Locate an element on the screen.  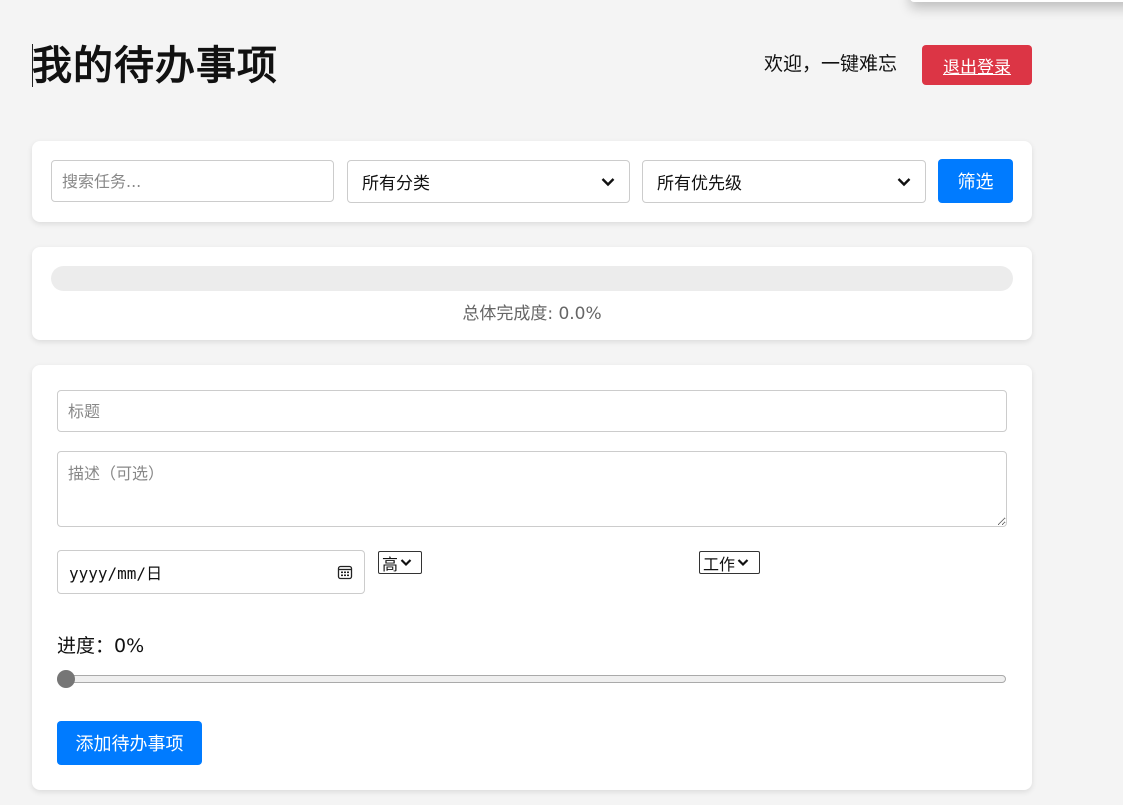
due-date-placeholder: yyyy/mm/日 is located at coordinates (116, 573).